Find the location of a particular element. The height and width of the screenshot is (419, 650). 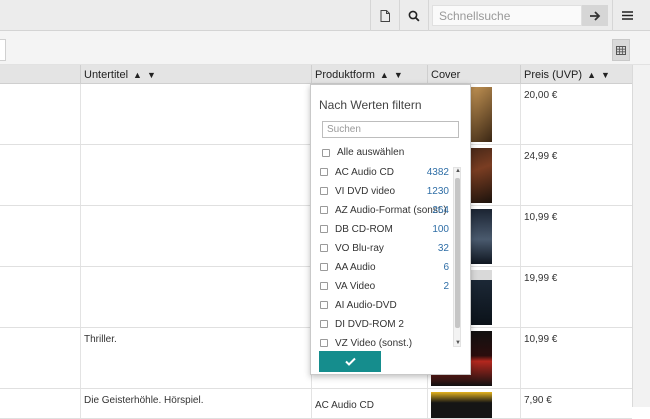

option-label: VZ Video (sonst.) is located at coordinates (374, 343).